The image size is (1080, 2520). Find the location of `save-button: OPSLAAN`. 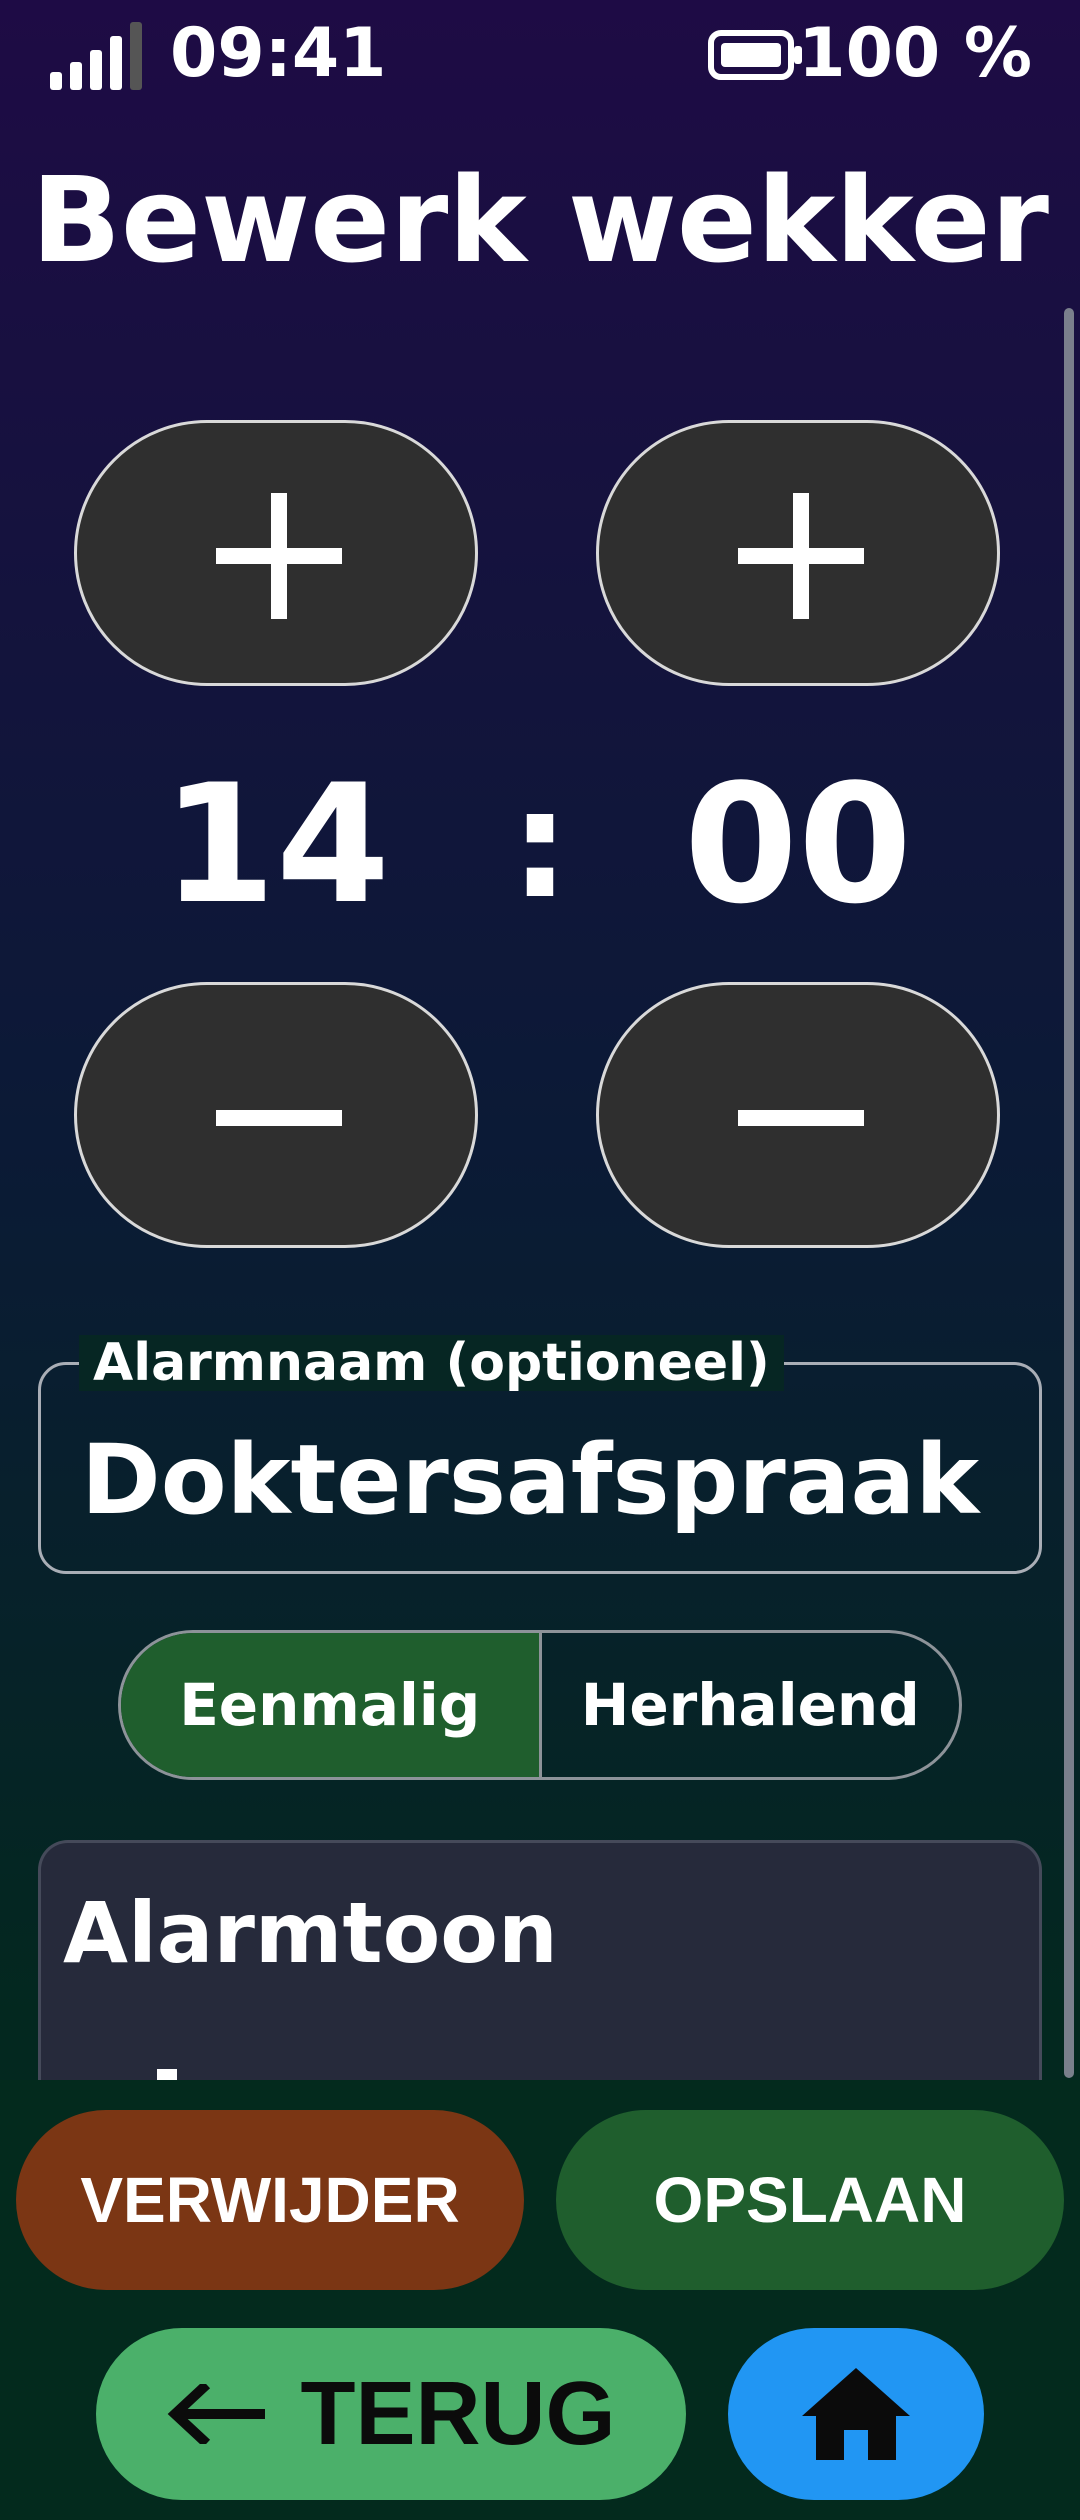

save-button: OPSLAAN is located at coordinates (810, 2200).